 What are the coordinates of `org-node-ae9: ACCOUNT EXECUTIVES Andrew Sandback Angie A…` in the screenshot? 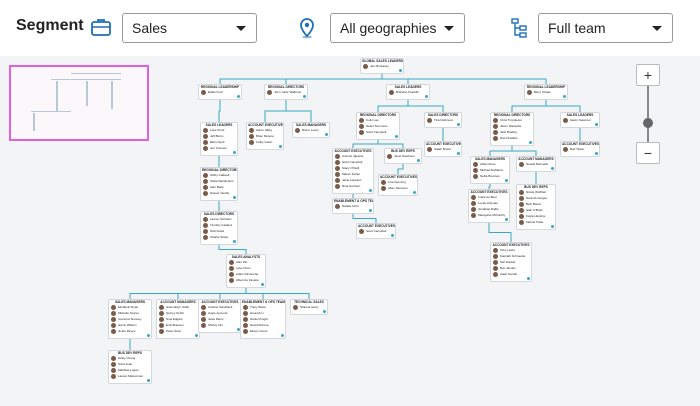 It's located at (220, 316).